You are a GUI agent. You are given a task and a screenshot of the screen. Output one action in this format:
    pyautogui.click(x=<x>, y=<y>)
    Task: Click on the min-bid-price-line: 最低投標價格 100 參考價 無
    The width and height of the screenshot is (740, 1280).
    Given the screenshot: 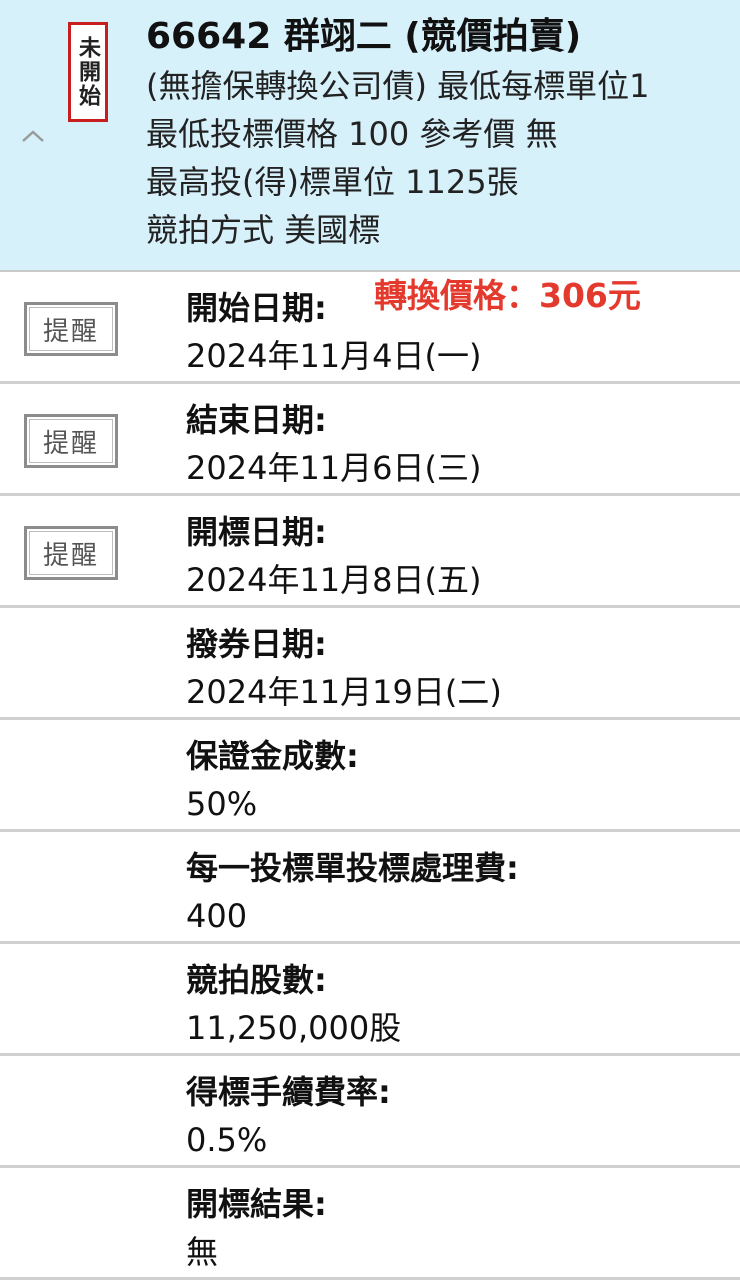 What is the action you would take?
    pyautogui.click(x=352, y=134)
    